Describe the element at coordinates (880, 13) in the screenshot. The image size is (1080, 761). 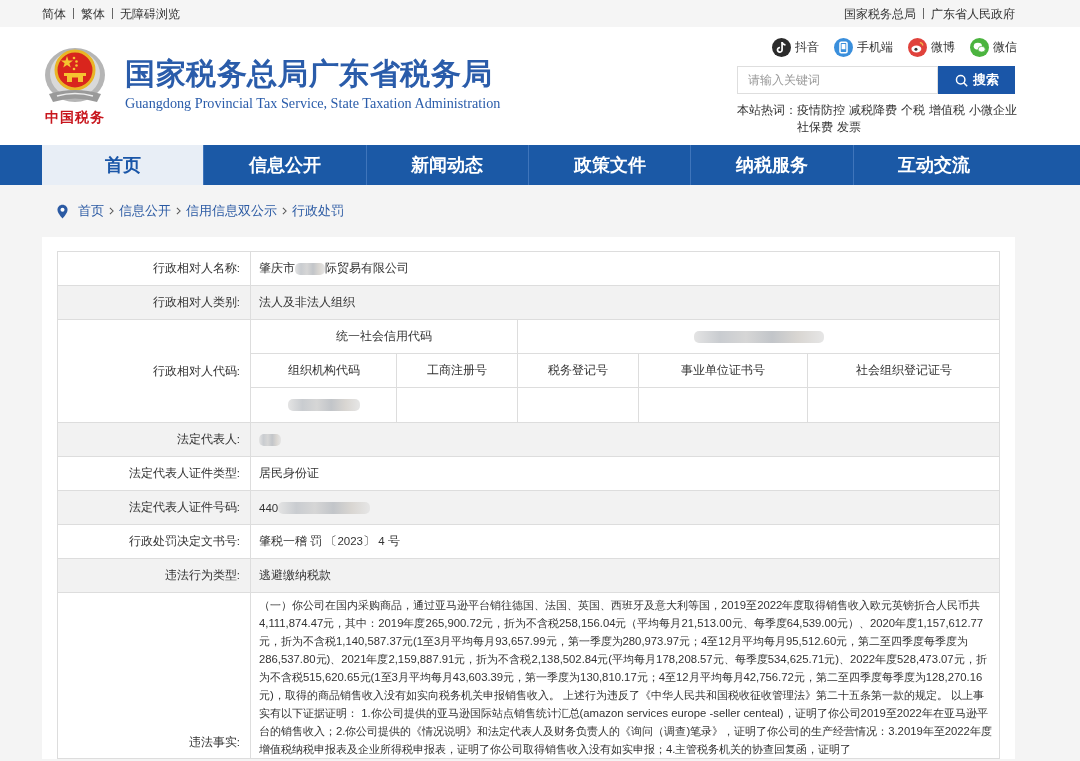
I see `top-bar-link: 国家税务总局` at that location.